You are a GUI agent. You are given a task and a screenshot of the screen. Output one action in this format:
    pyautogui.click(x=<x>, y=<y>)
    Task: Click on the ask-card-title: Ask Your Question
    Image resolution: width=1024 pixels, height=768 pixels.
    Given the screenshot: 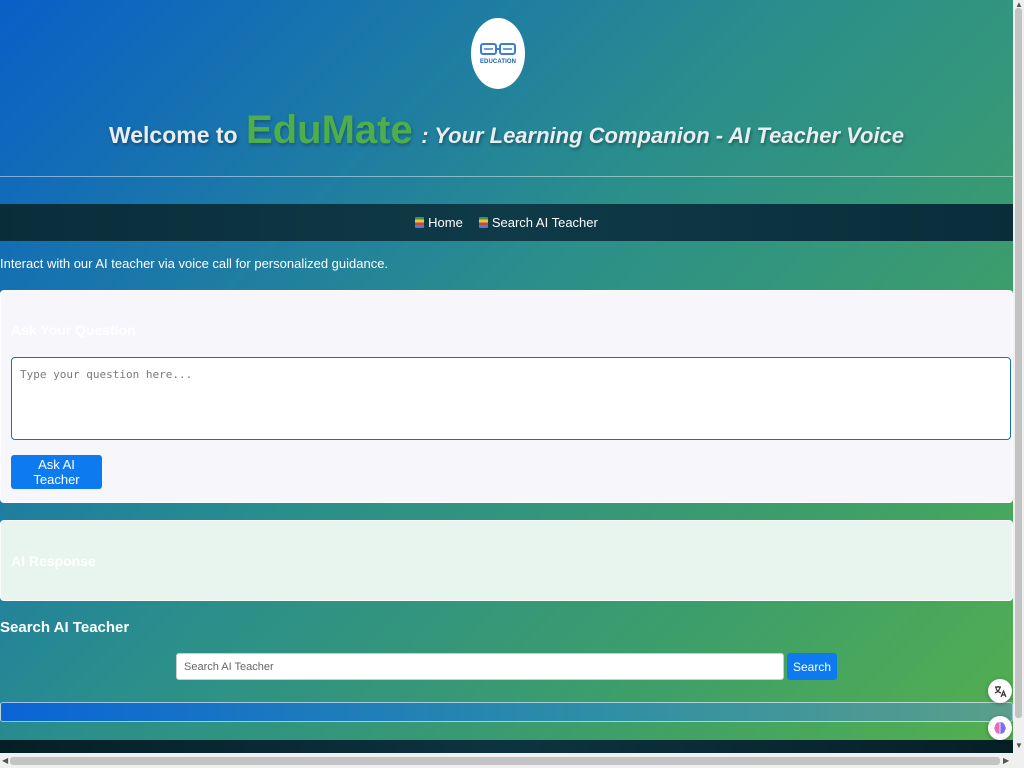 What is the action you would take?
    pyautogui.click(x=73, y=330)
    